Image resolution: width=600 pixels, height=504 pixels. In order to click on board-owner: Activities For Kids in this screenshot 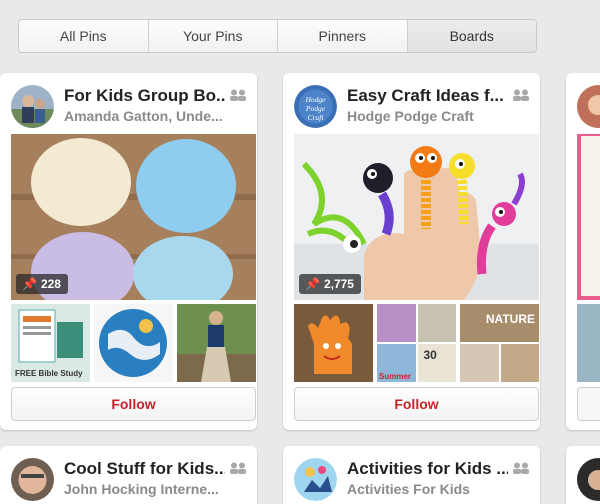, I will do `click(433, 489)`.